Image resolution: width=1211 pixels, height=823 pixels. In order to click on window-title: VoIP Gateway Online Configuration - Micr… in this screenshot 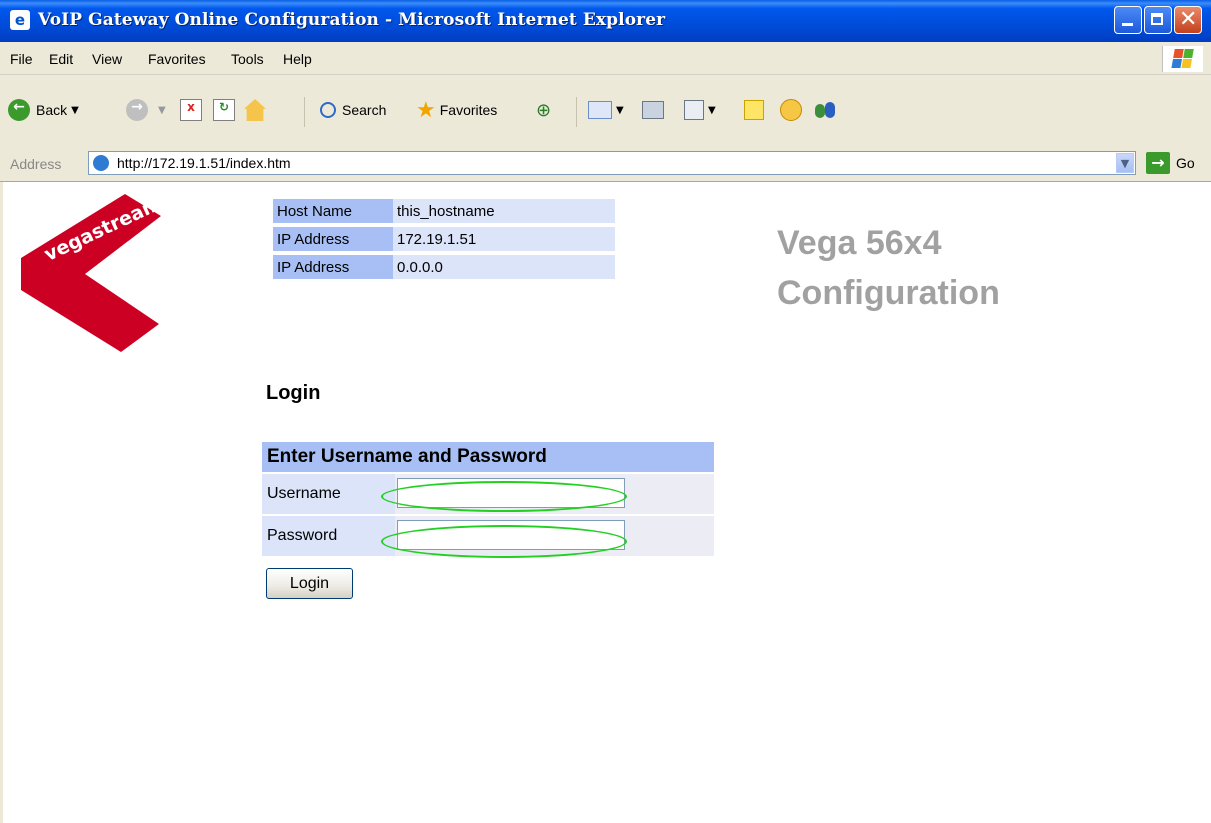, I will do `click(352, 20)`.